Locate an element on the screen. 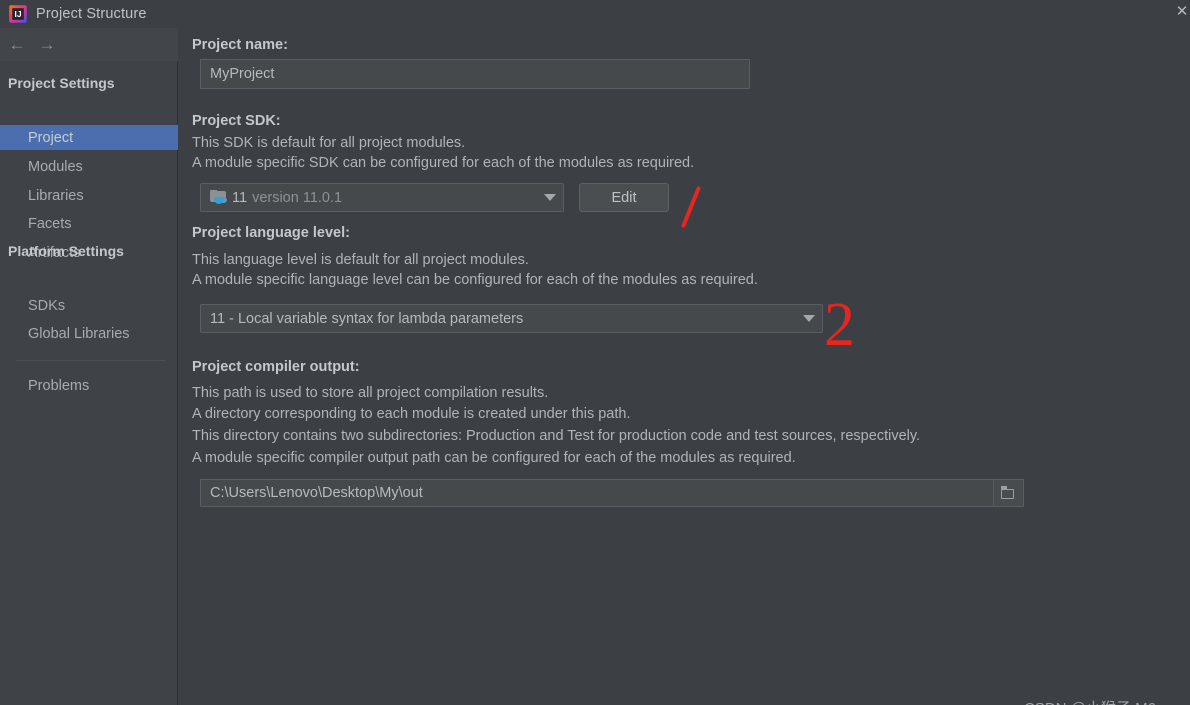  close-icon: ✕ is located at coordinates (1180, 12).